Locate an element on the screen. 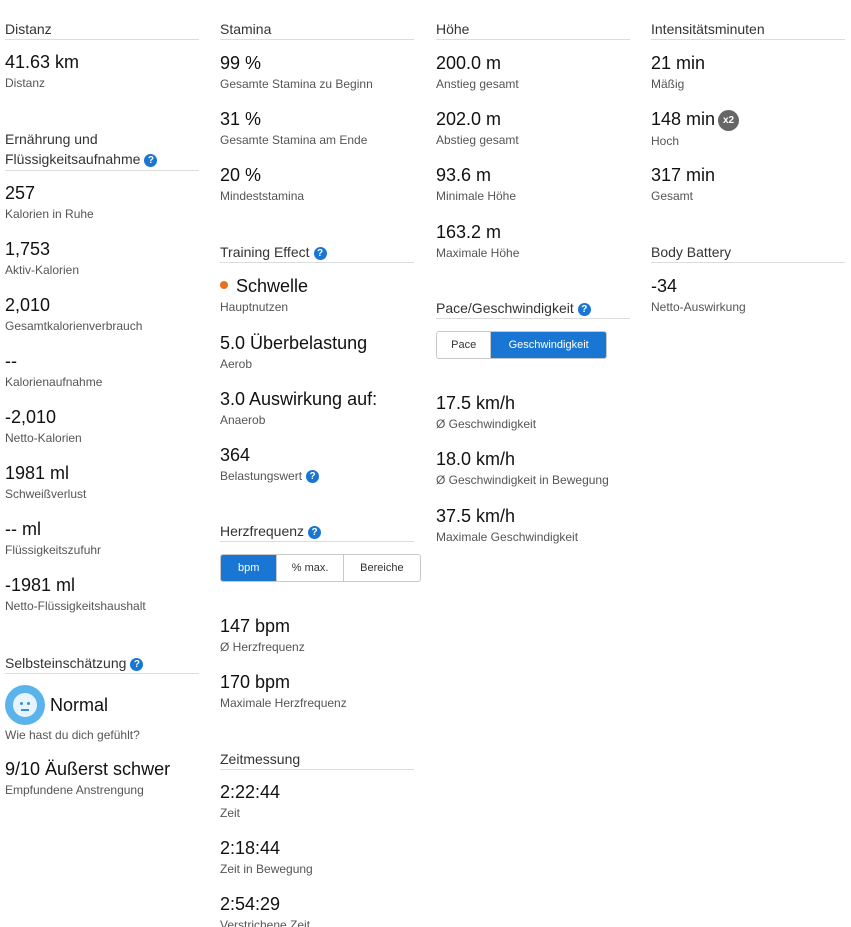 The image size is (851, 927). nutrition-header: Ernährung und Flüssigkeitsaufnahme? is located at coordinates (102, 150).